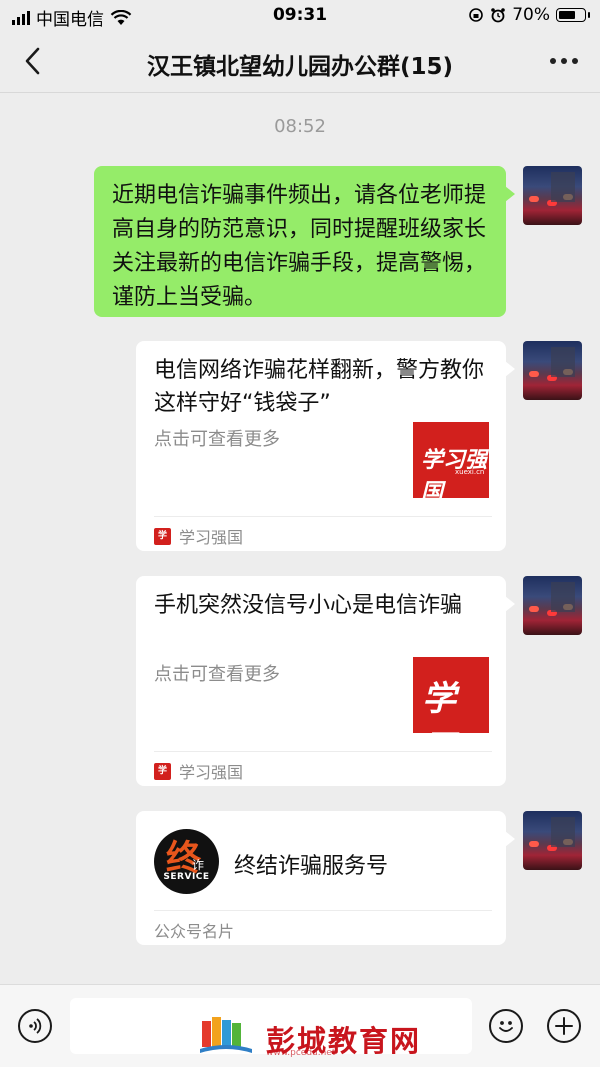  I want to click on thumbnail-logo-text: 学习, so click(439, 706).